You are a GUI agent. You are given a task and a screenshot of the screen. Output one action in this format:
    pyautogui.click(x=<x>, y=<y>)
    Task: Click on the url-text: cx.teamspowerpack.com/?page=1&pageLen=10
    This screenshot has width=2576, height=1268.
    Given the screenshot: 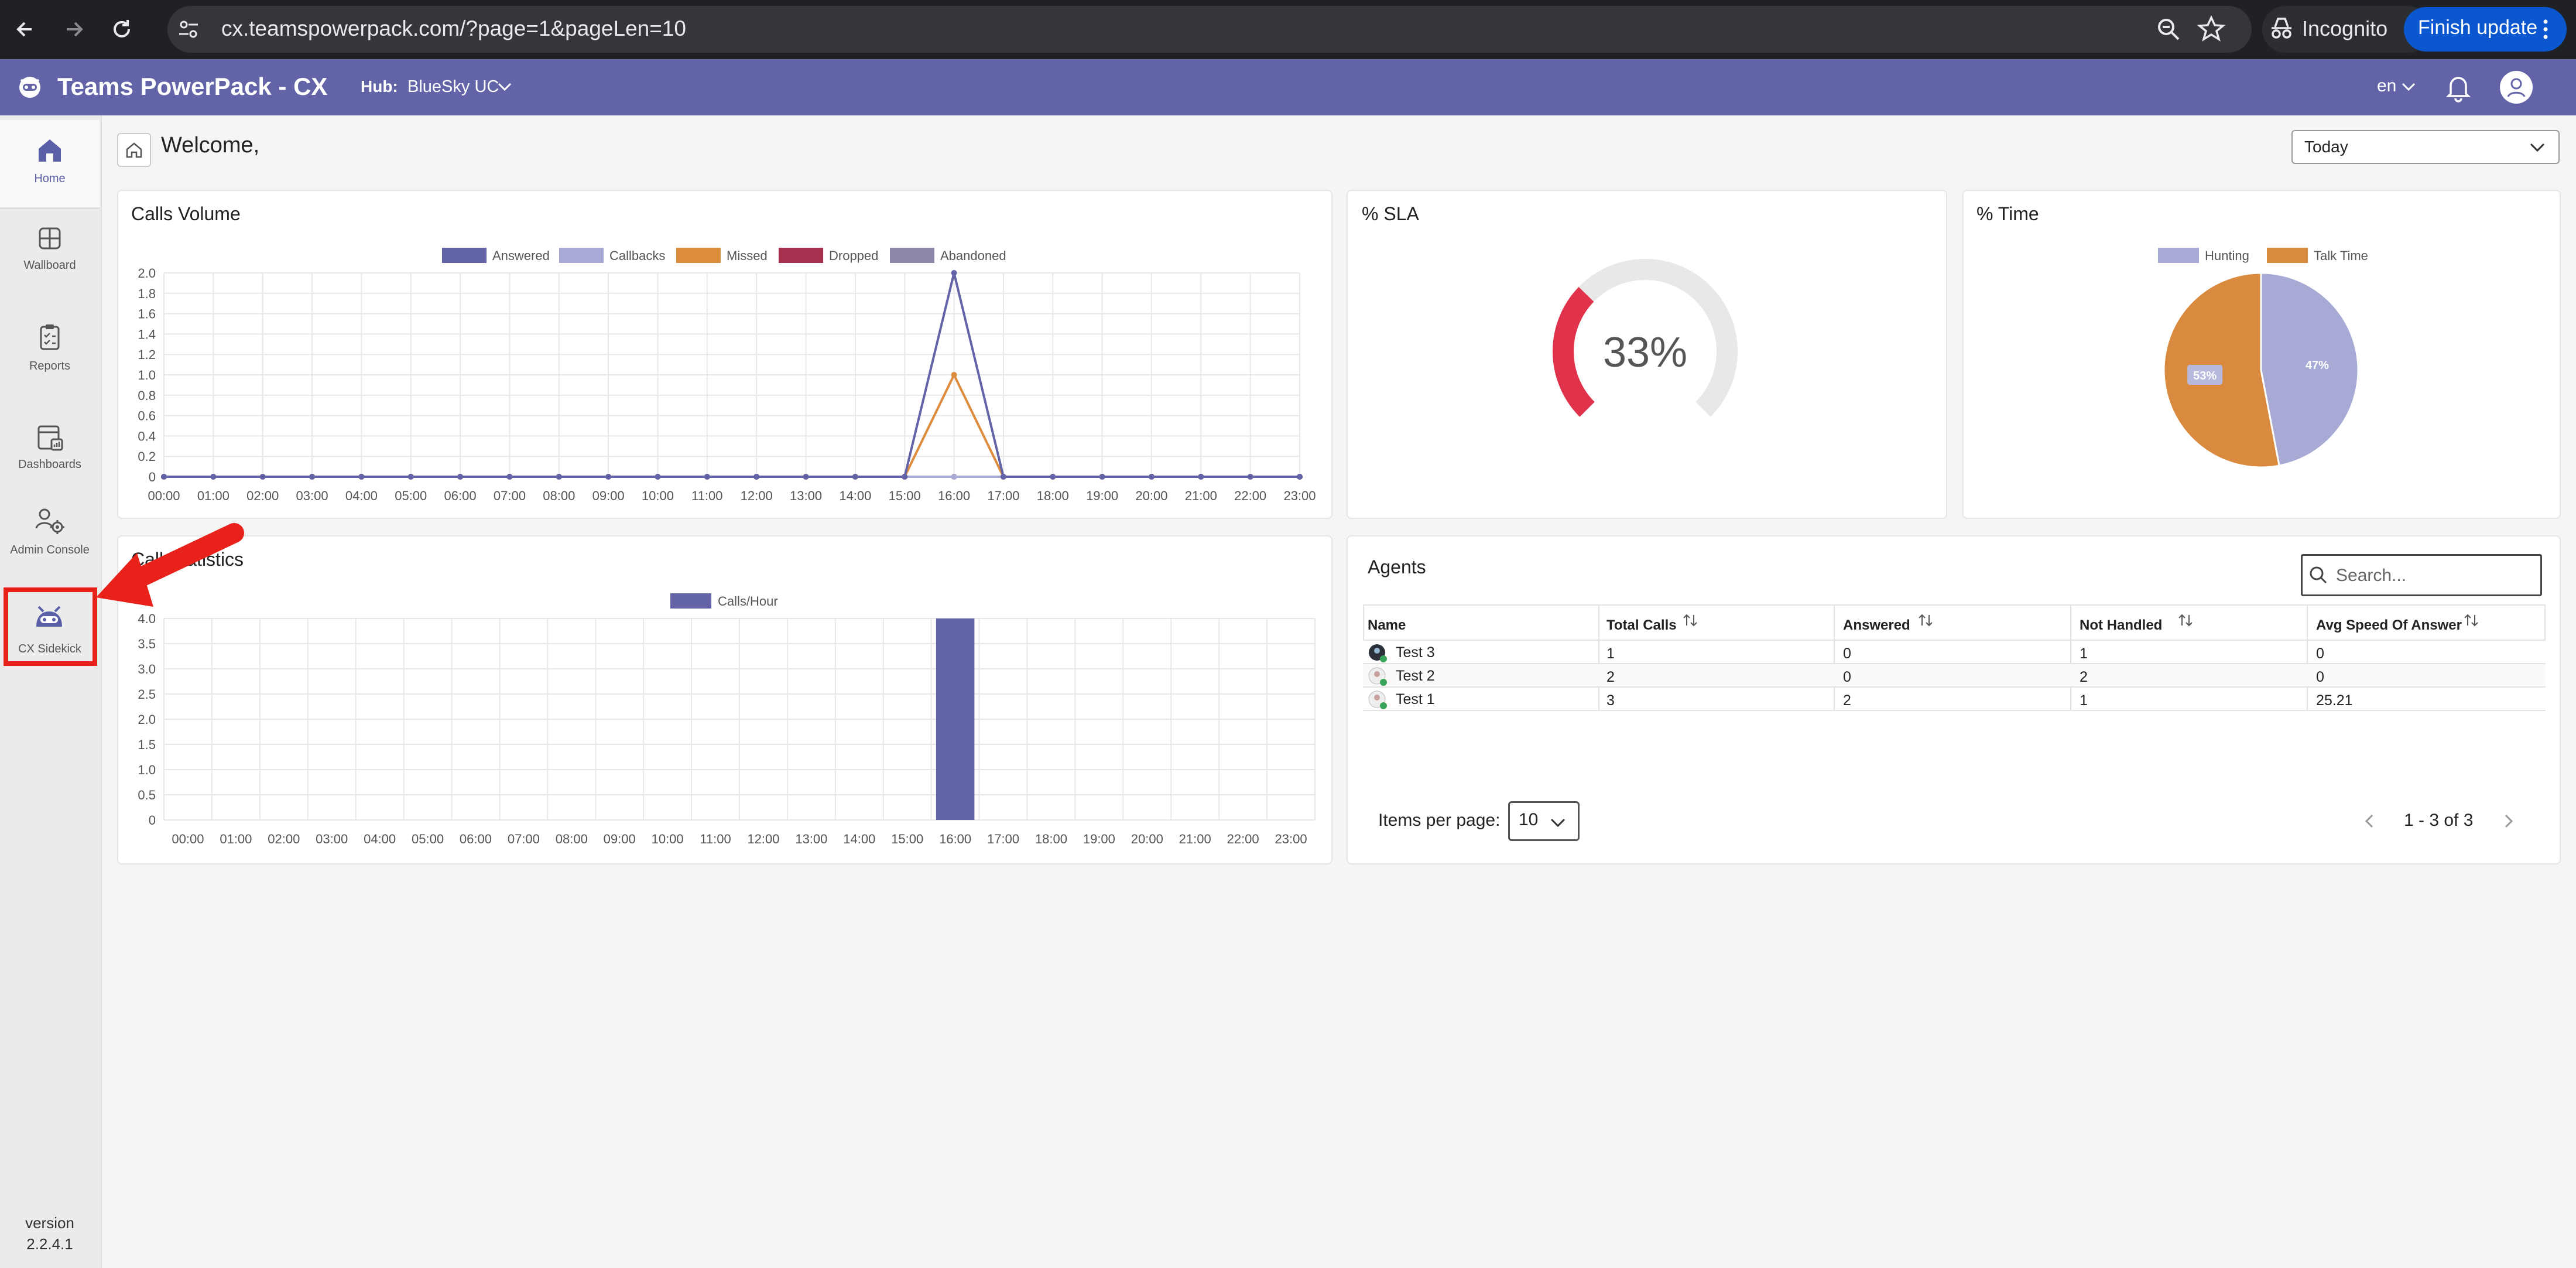 What is the action you would take?
    pyautogui.click(x=454, y=28)
    